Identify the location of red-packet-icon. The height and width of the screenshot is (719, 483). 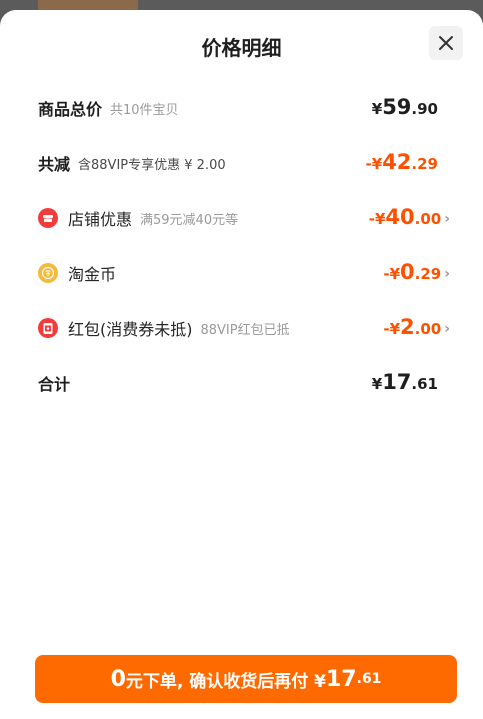
(48, 328).